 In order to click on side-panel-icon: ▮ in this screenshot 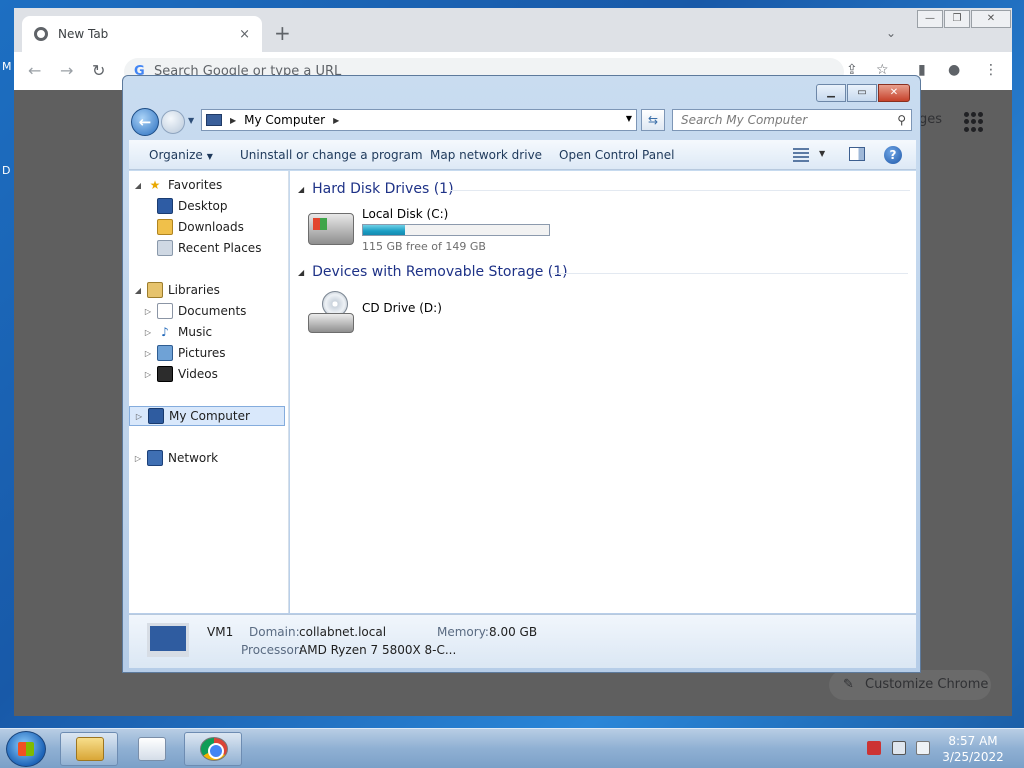, I will do `click(922, 70)`.